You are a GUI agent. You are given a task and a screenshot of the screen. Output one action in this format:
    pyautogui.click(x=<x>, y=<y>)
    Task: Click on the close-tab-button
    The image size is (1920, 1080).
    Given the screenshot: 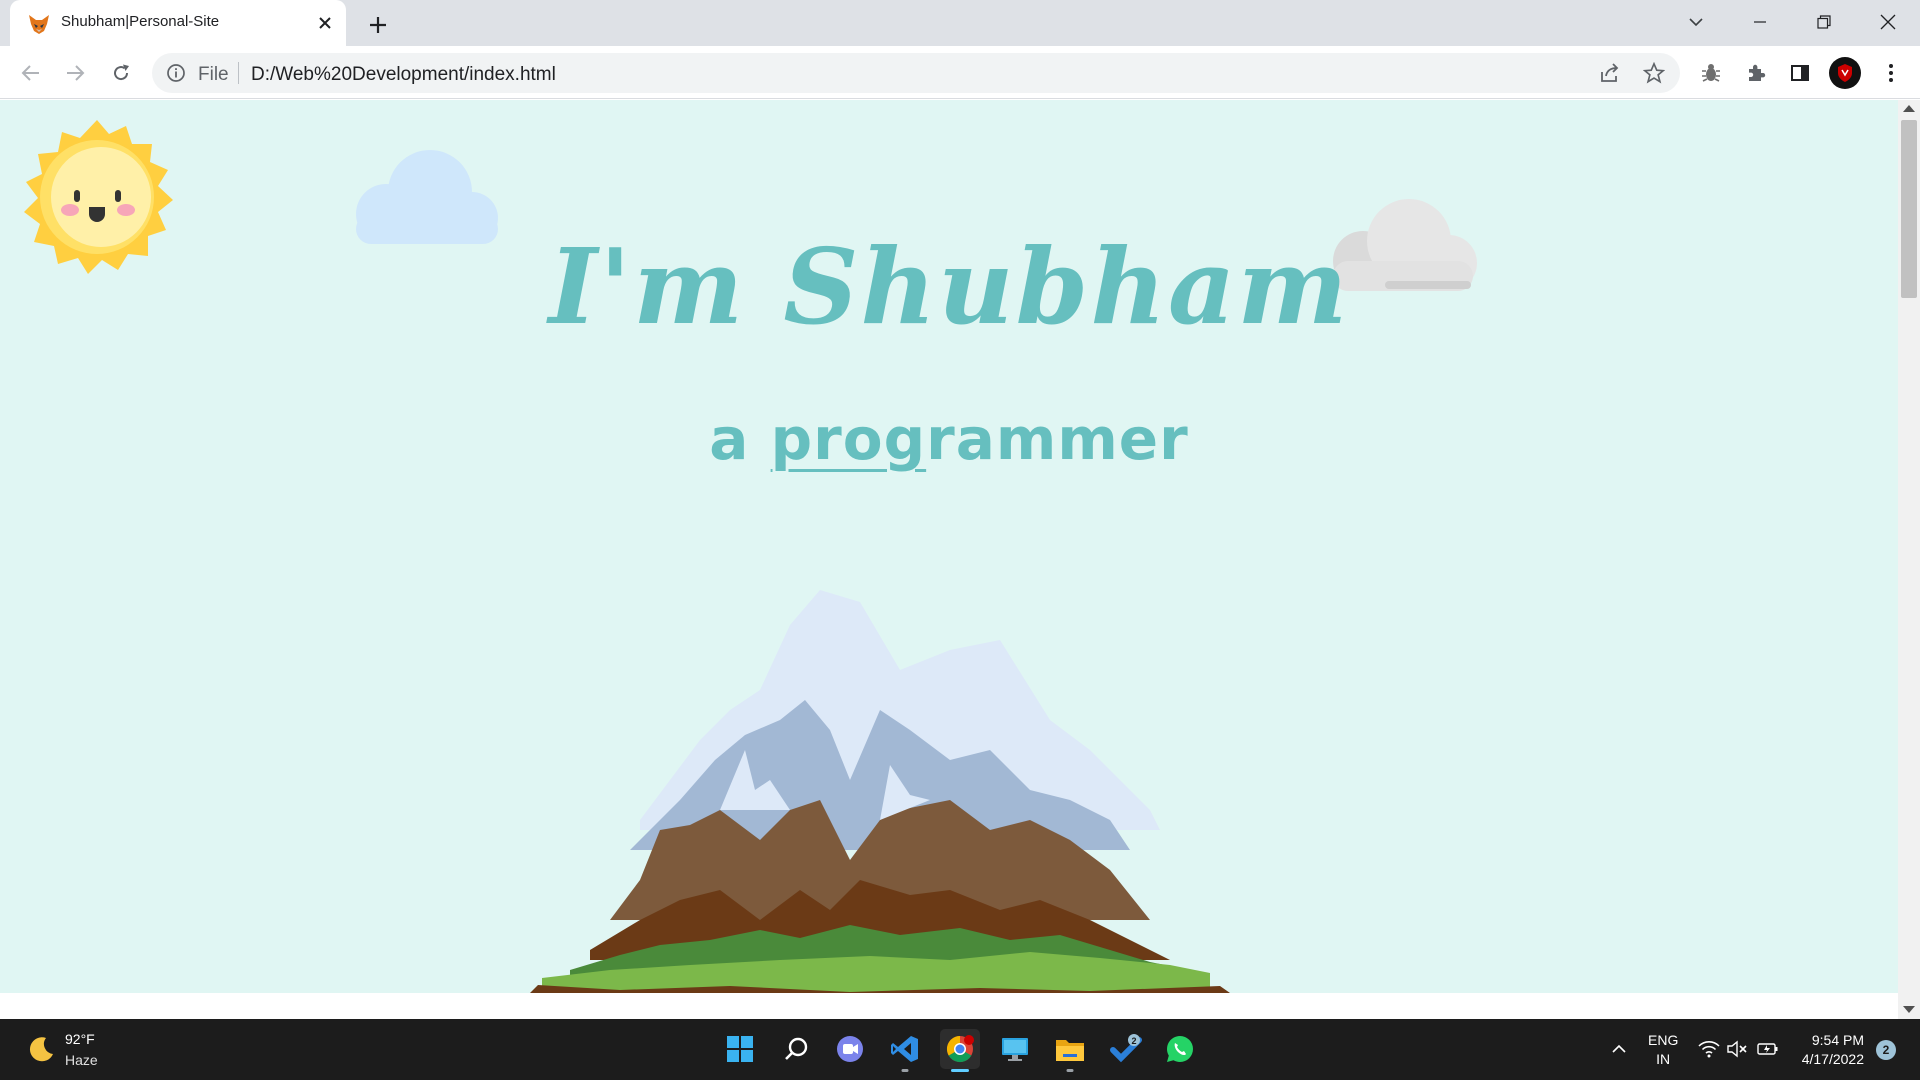 What is the action you would take?
    pyautogui.click(x=325, y=23)
    